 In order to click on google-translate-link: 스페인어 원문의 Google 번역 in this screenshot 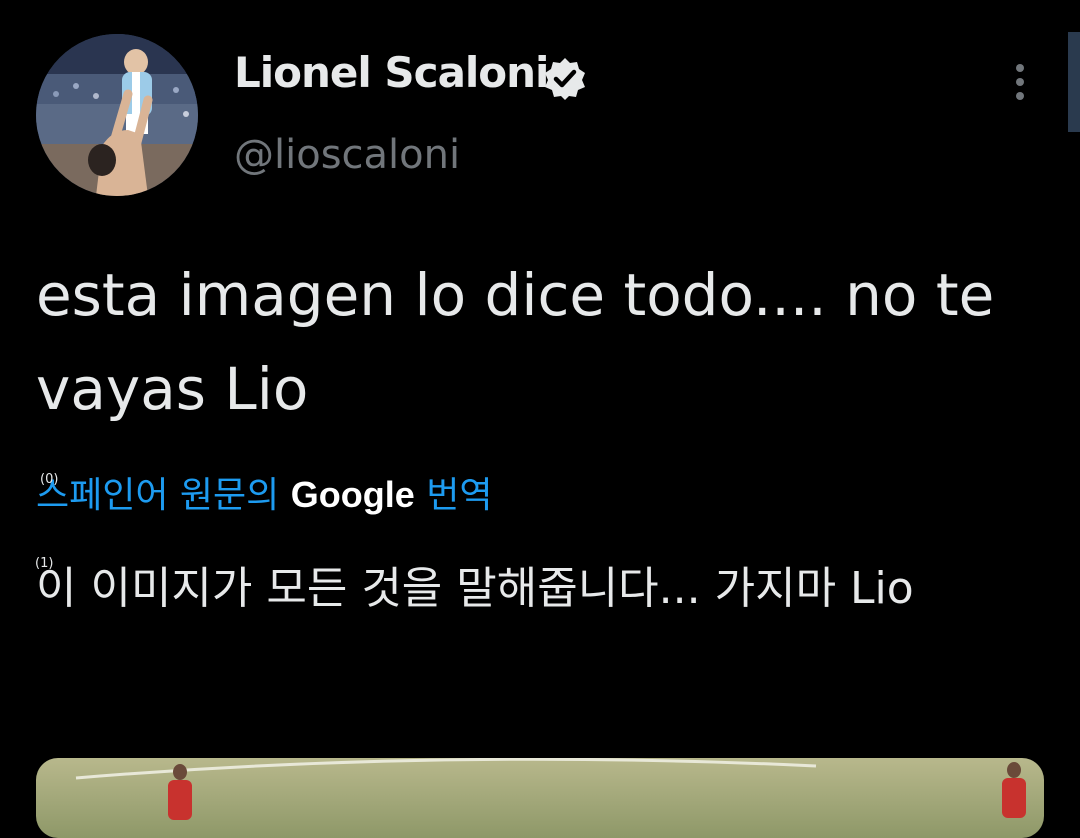, I will do `click(264, 492)`.